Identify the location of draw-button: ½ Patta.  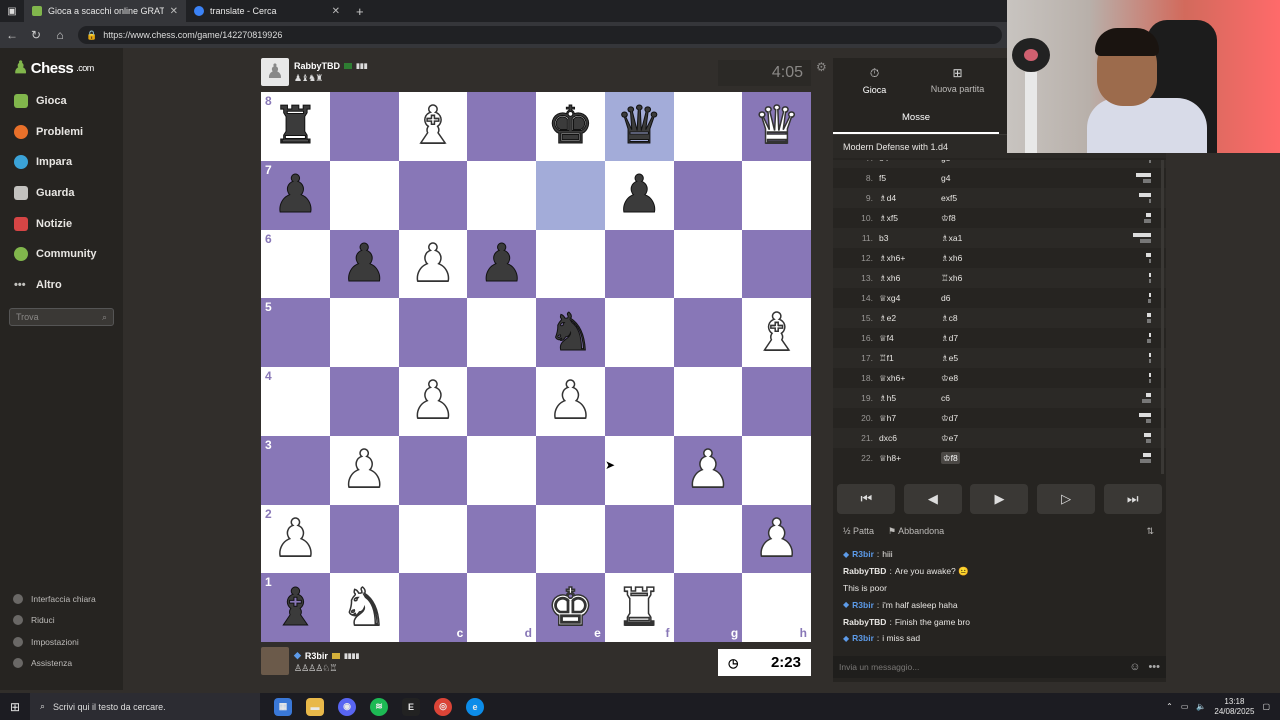
(858, 531).